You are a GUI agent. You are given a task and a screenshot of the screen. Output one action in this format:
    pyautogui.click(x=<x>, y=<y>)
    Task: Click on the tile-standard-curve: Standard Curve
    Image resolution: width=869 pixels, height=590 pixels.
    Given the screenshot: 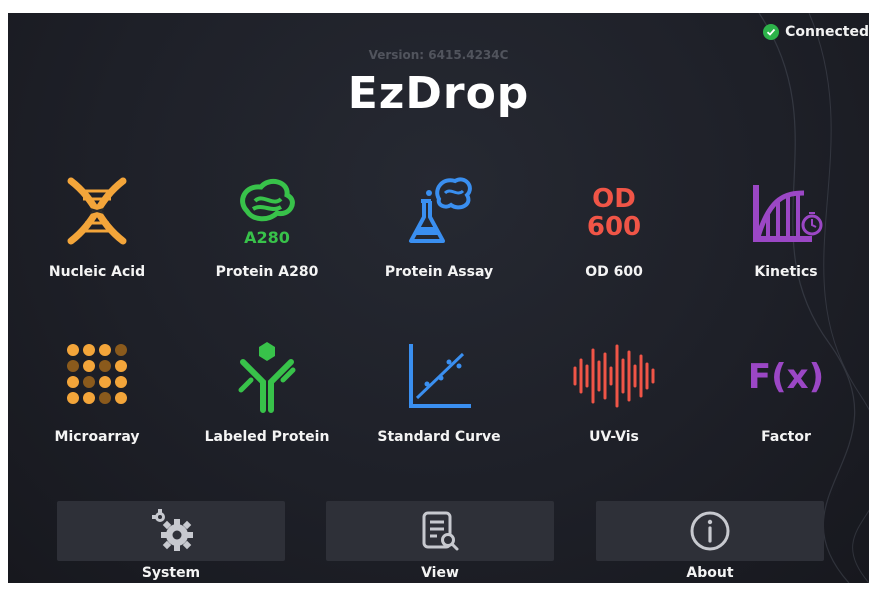 What is the action you would take?
    pyautogui.click(x=439, y=396)
    